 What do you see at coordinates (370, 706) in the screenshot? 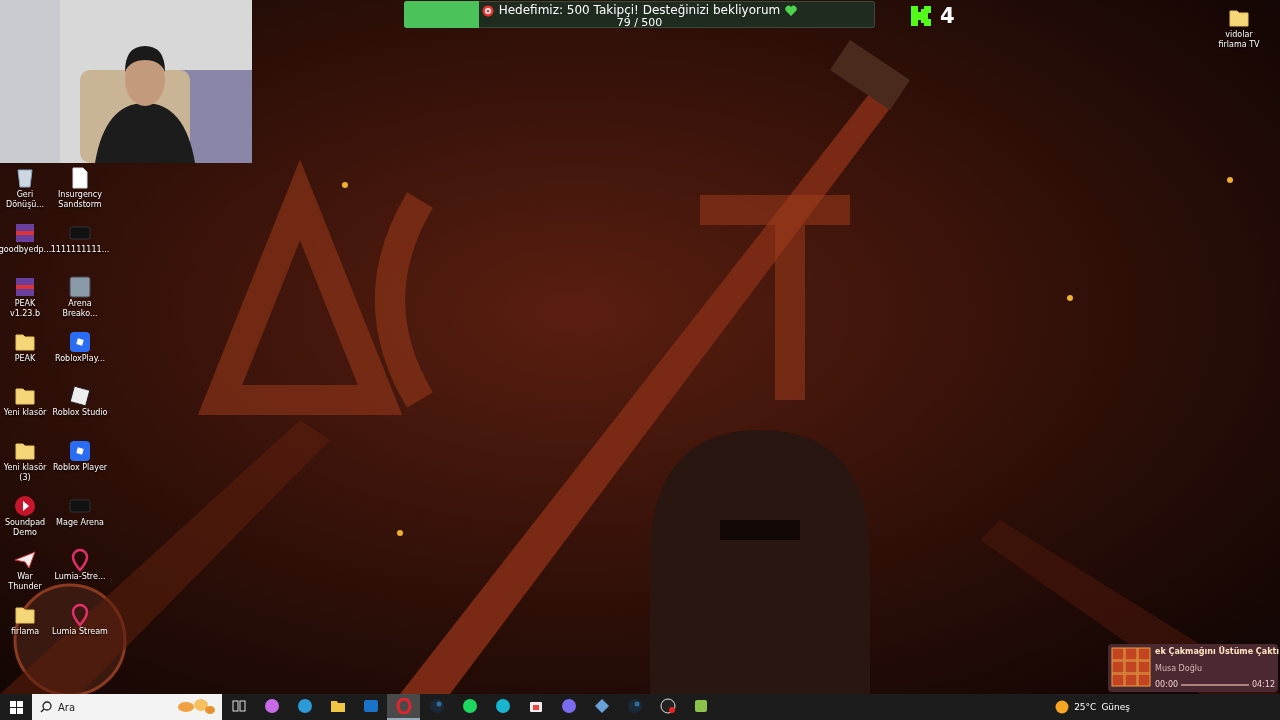
I see `mail-icon` at bounding box center [370, 706].